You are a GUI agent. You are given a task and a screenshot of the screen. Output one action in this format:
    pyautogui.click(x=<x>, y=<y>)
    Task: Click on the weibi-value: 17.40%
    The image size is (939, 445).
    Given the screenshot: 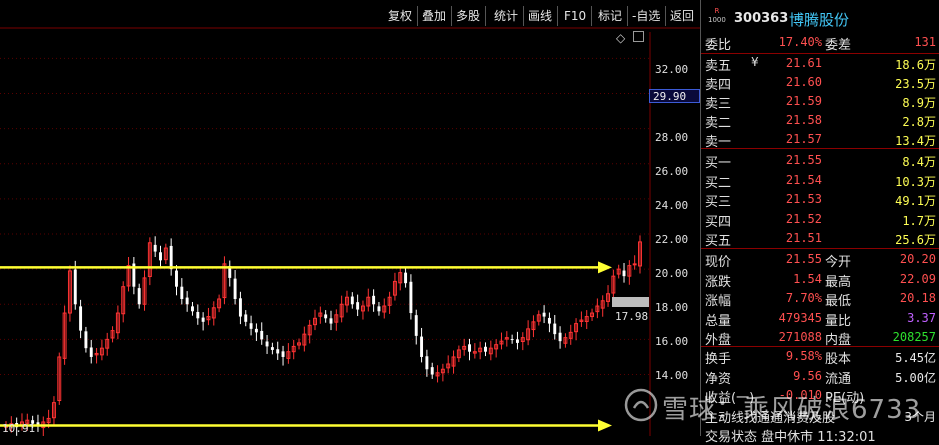 What is the action you would take?
    pyautogui.click(x=800, y=42)
    